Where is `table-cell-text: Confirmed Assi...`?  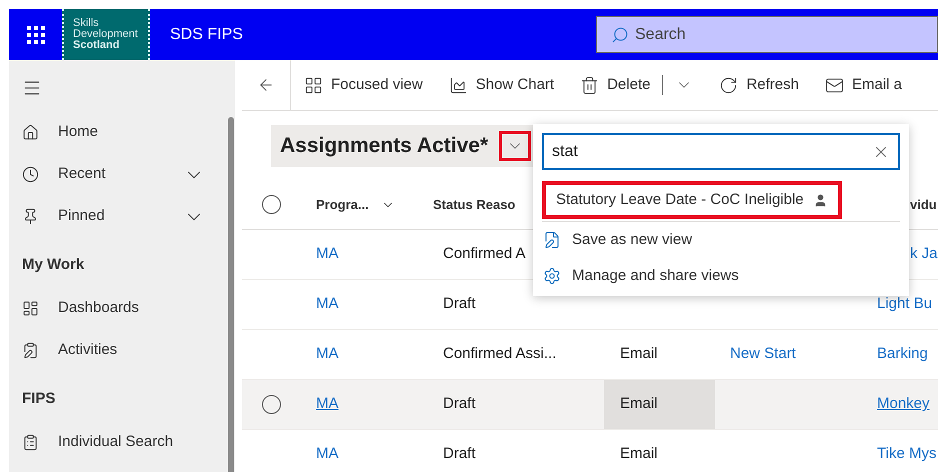
table-cell-text: Confirmed Assi... is located at coordinates (499, 354).